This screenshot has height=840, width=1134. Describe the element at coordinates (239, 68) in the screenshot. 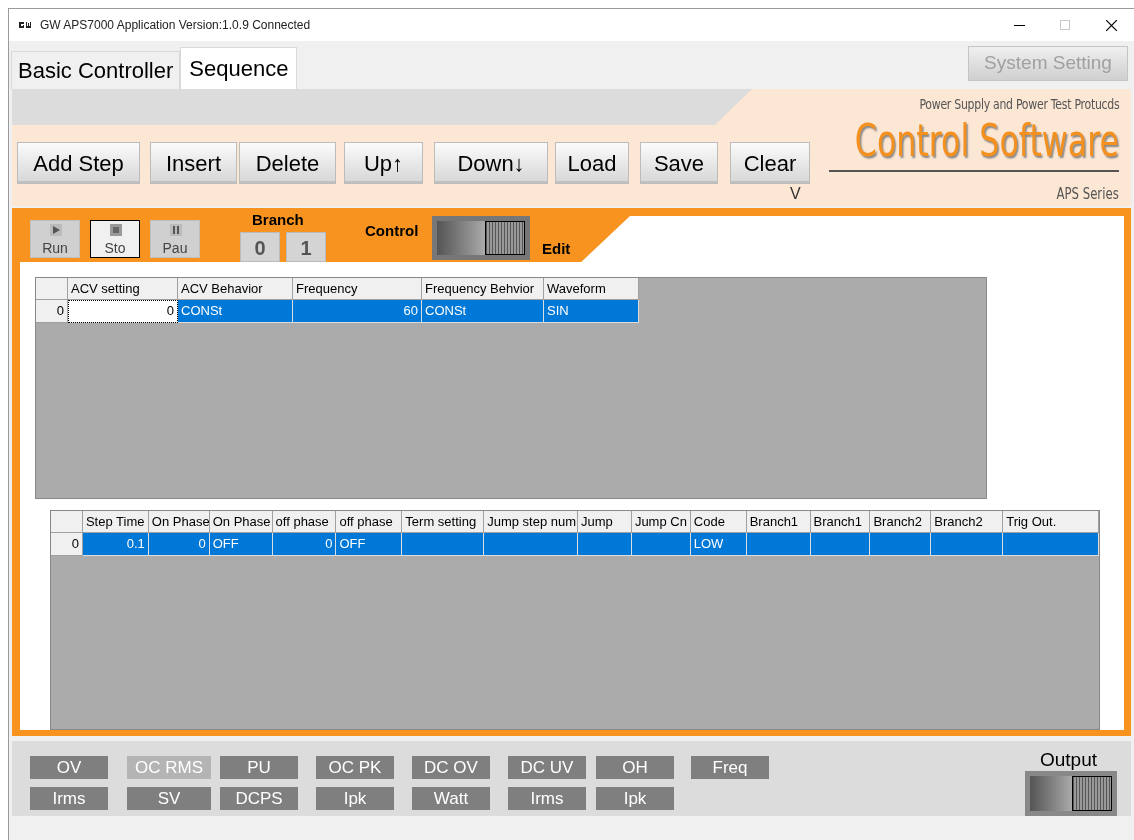

I see `tab: Sequence` at that location.